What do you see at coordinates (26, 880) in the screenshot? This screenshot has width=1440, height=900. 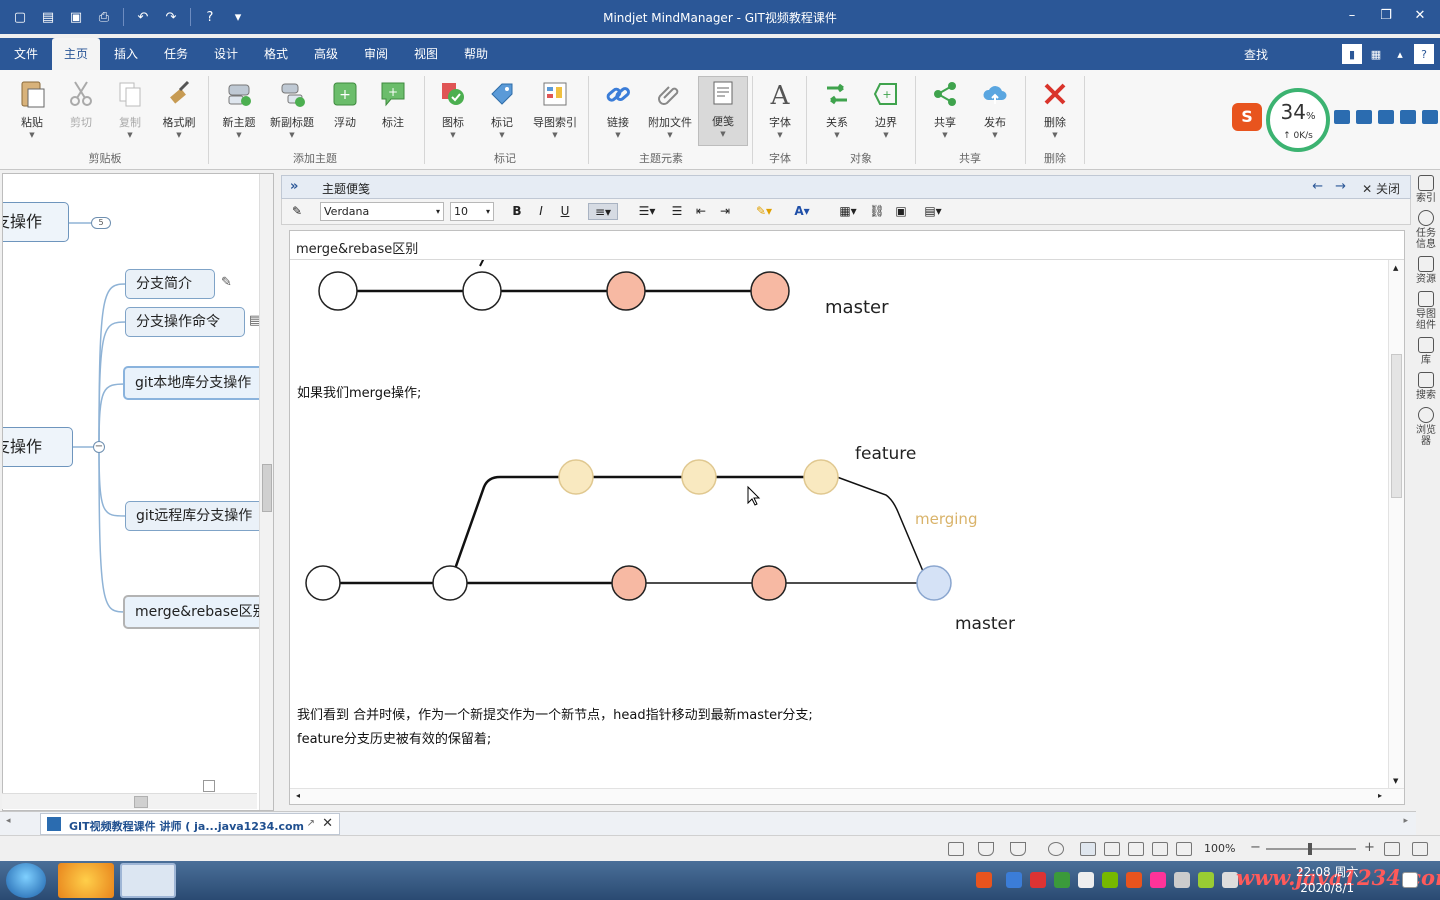 I see `start-button` at bounding box center [26, 880].